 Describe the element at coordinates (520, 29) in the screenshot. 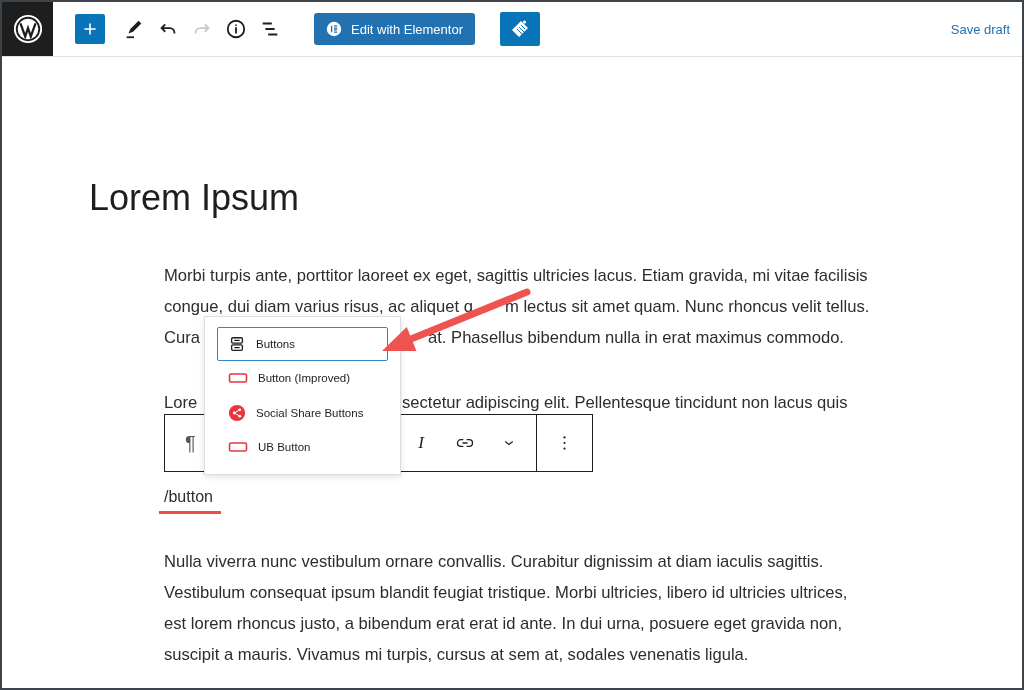

I see `tag-button` at that location.